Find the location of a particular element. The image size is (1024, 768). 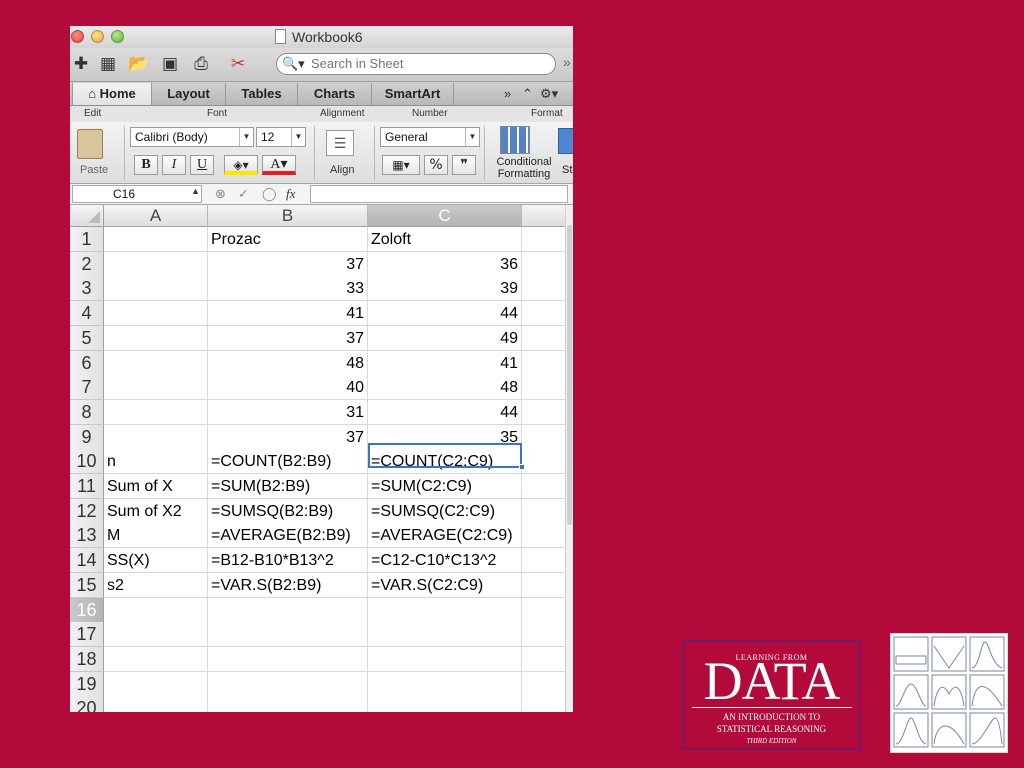

cell-c3: 39 is located at coordinates (445, 289).